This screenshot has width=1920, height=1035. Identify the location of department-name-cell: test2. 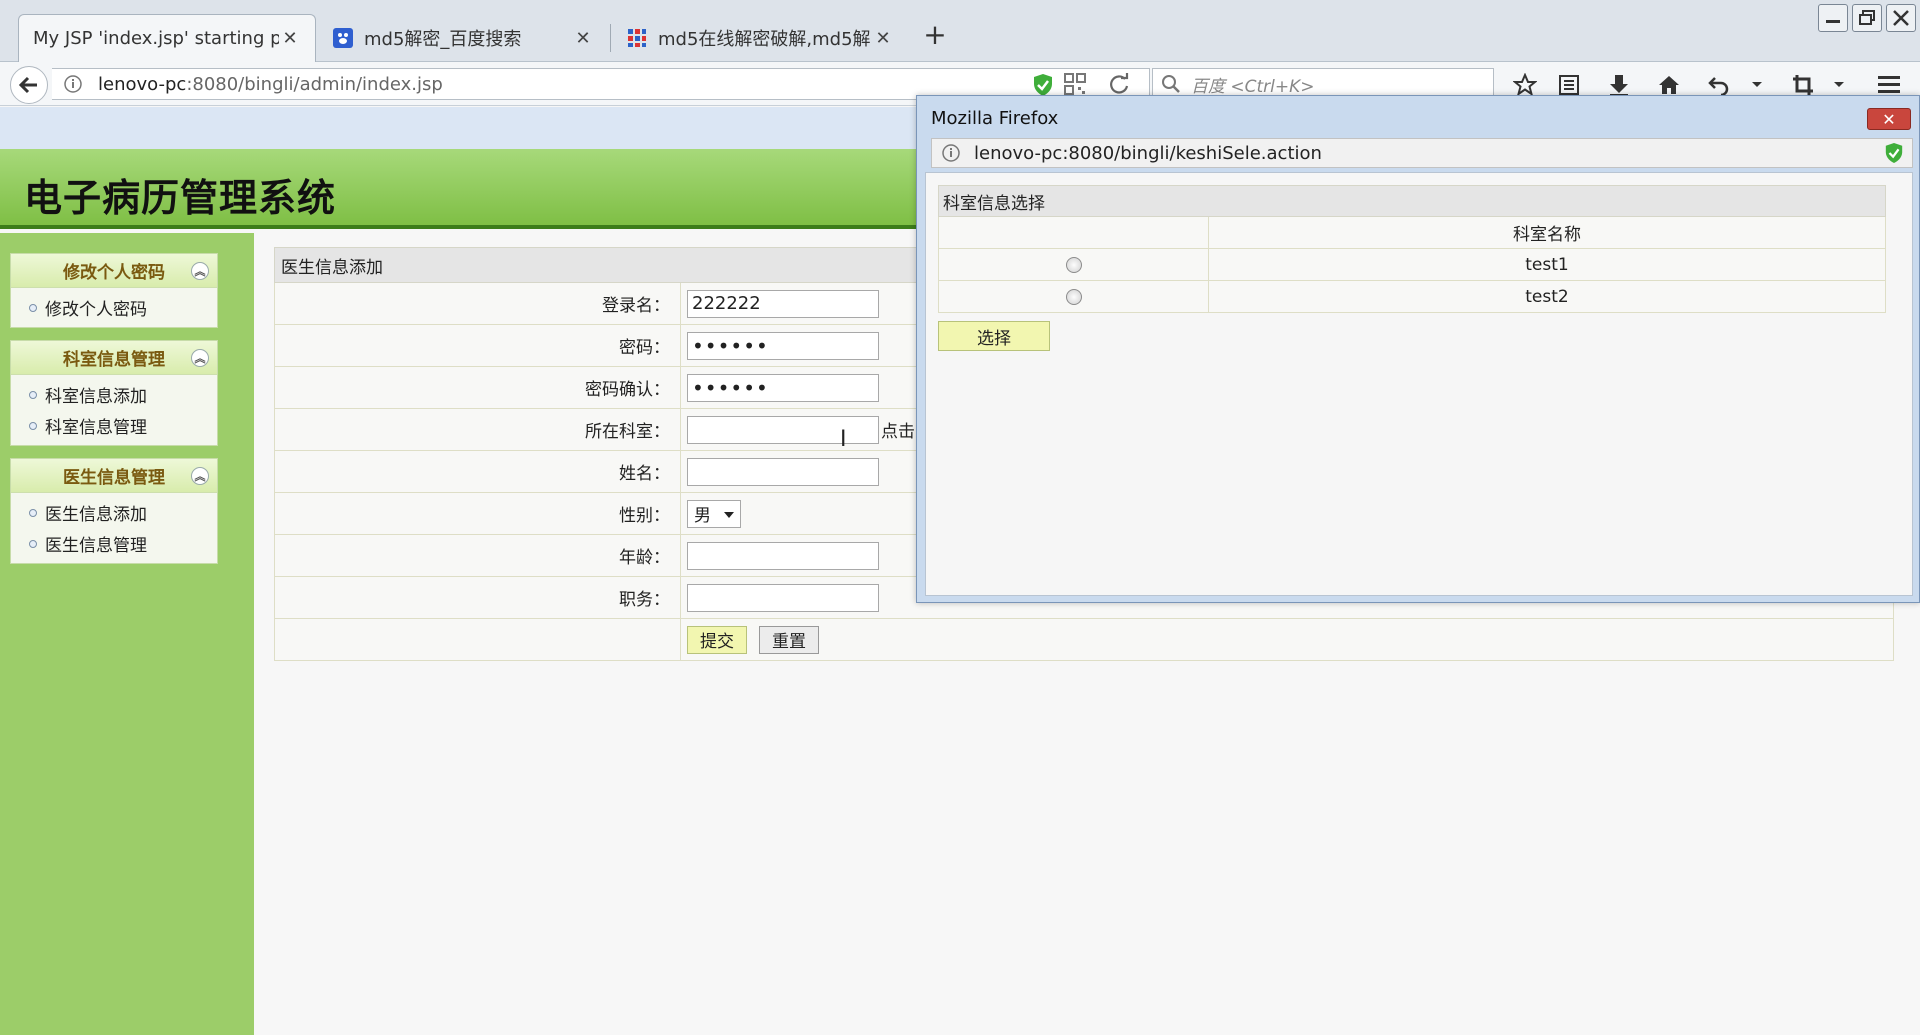
(1547, 296).